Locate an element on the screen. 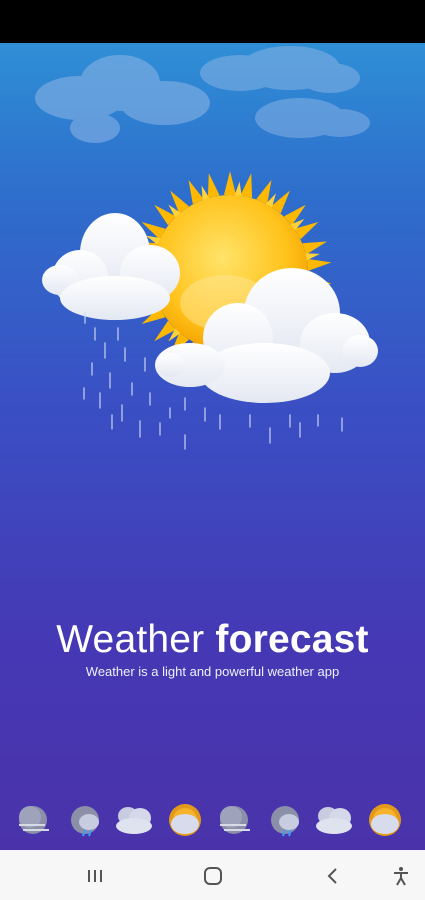  home-button is located at coordinates (213, 876).